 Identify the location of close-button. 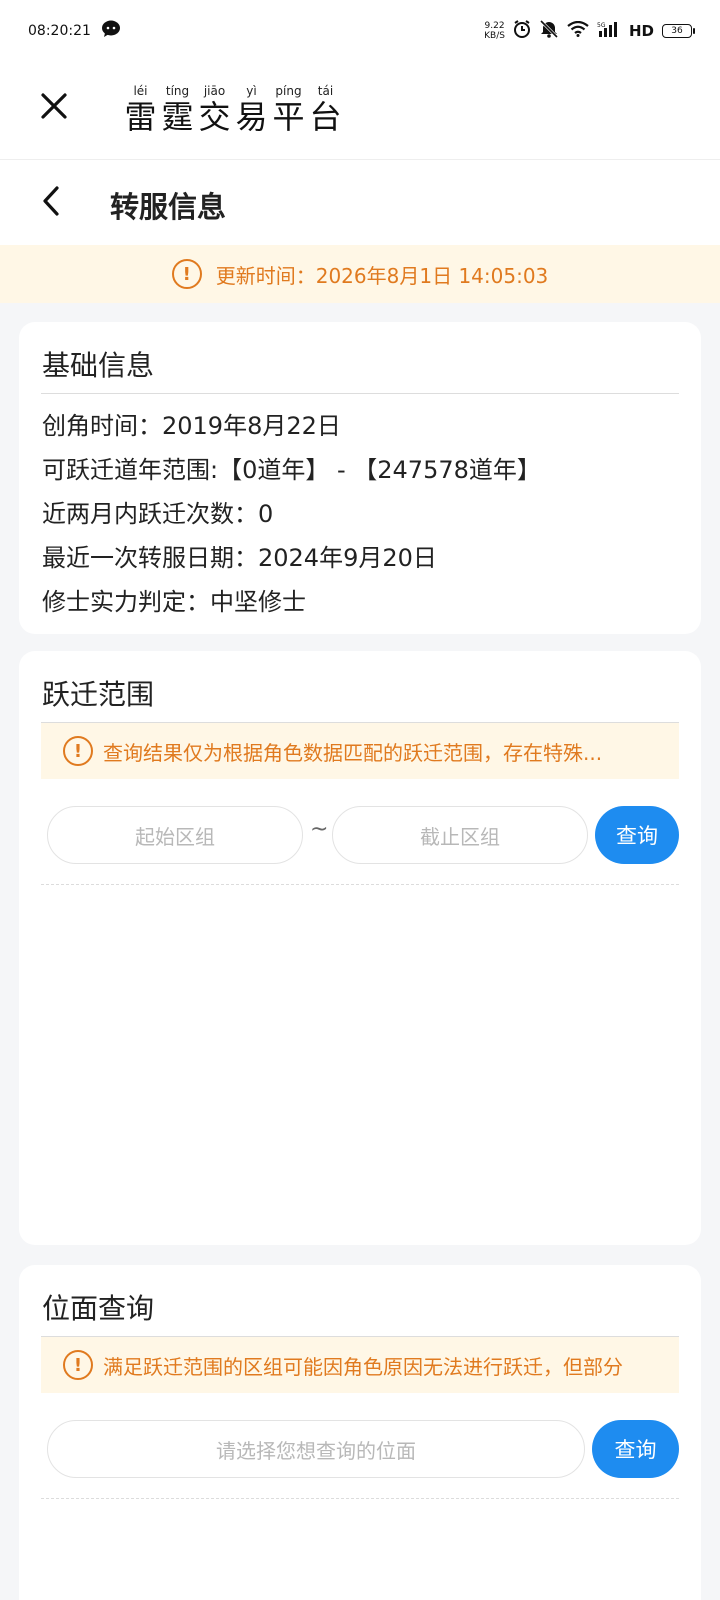
(54, 108).